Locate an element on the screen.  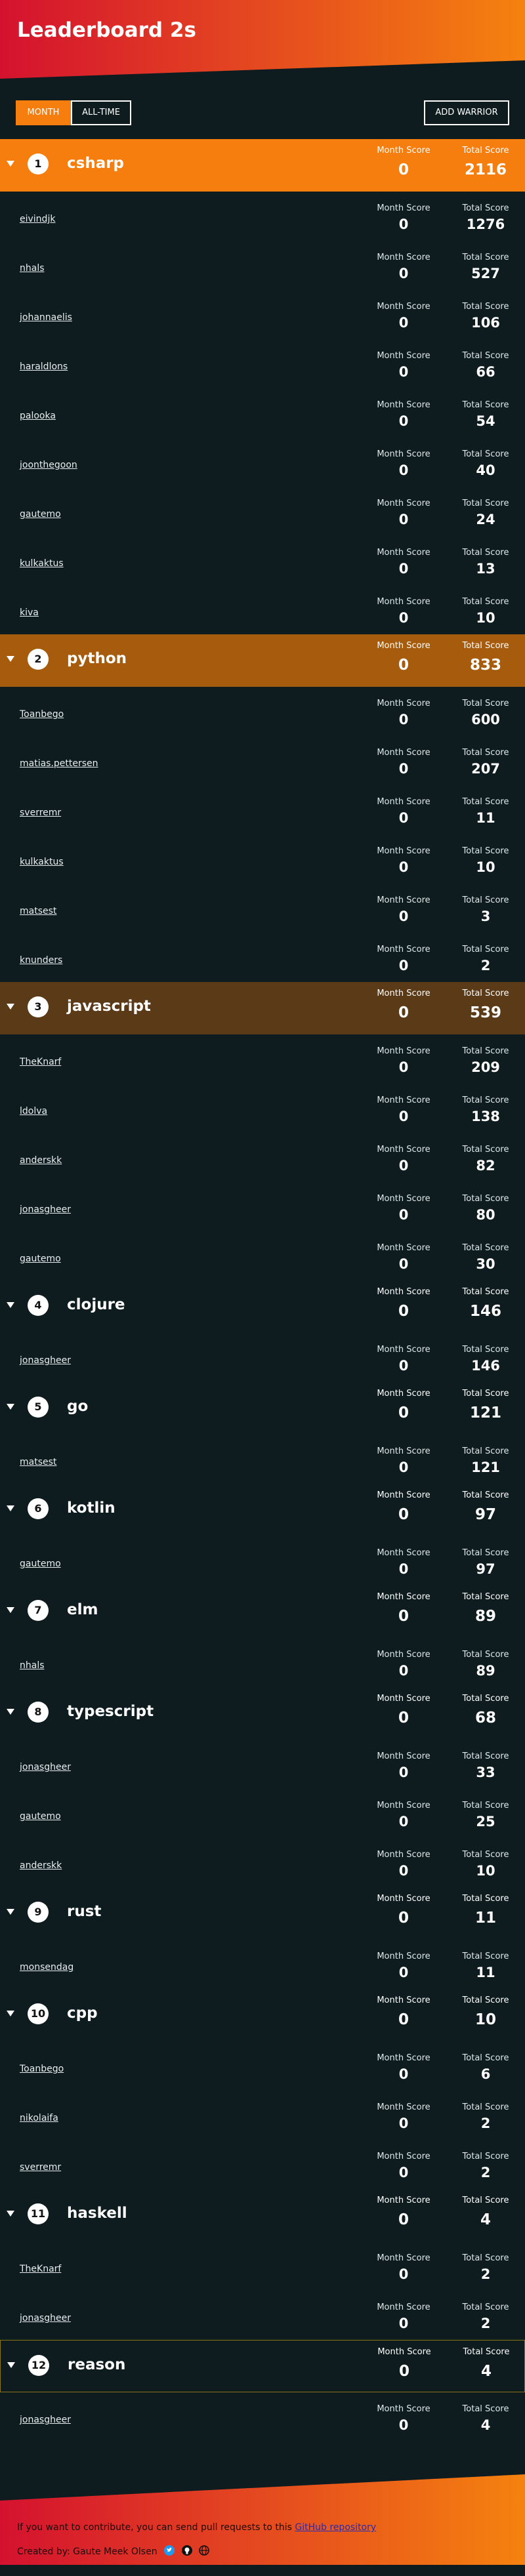
language-group-header: 6 kotlin Month Score Total Score 0 97 is located at coordinates (262, 1510).